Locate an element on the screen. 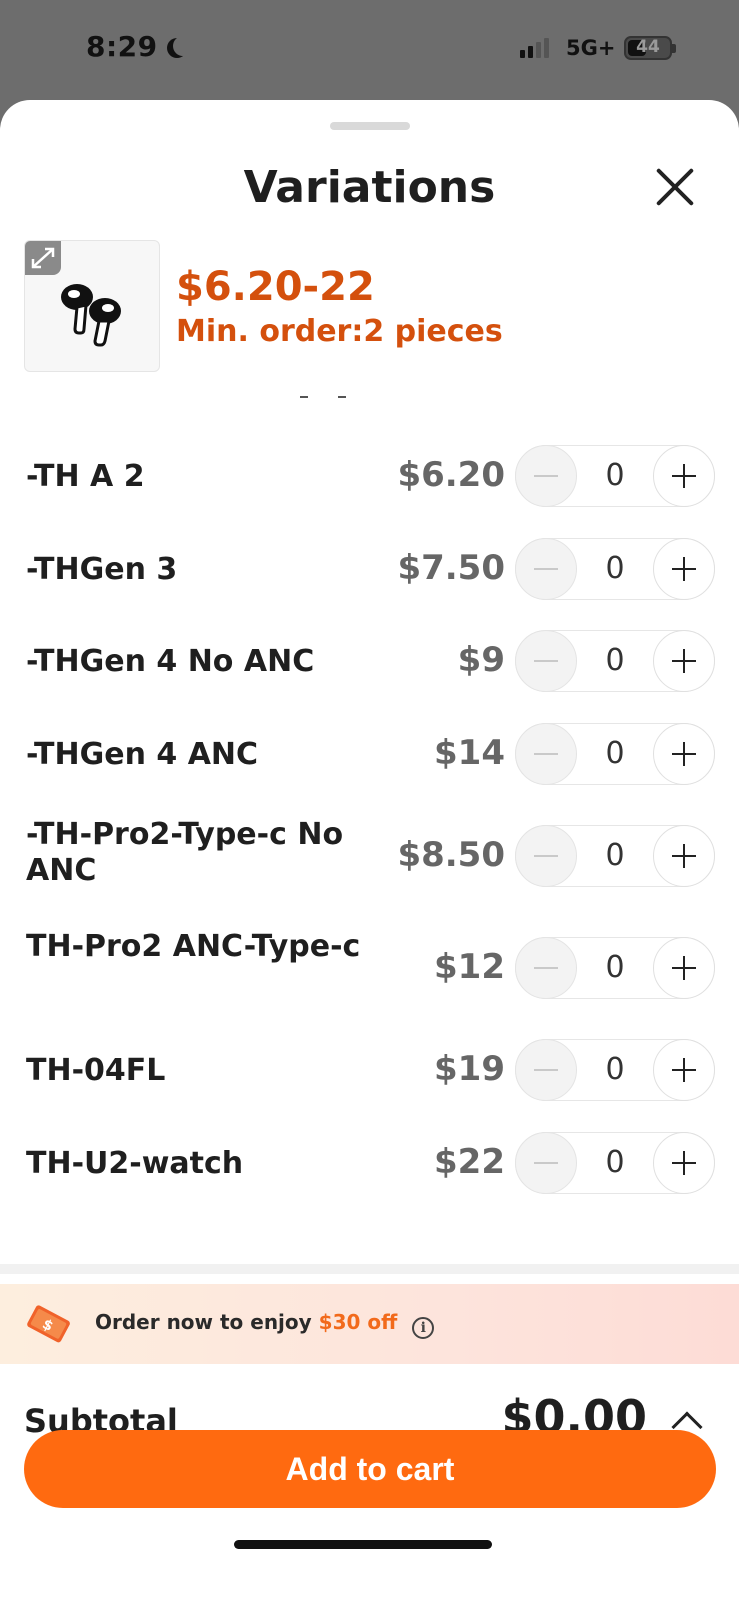 The image size is (739, 1600). earbuds-image is located at coordinates (91, 315).